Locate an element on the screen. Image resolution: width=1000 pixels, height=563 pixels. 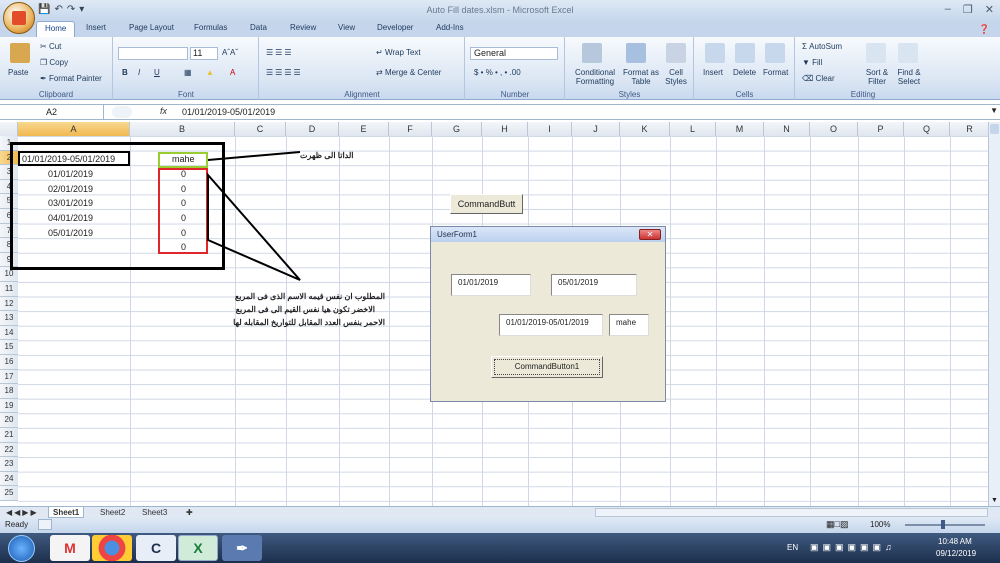
zoom-slider is located at coordinates (945, 525).